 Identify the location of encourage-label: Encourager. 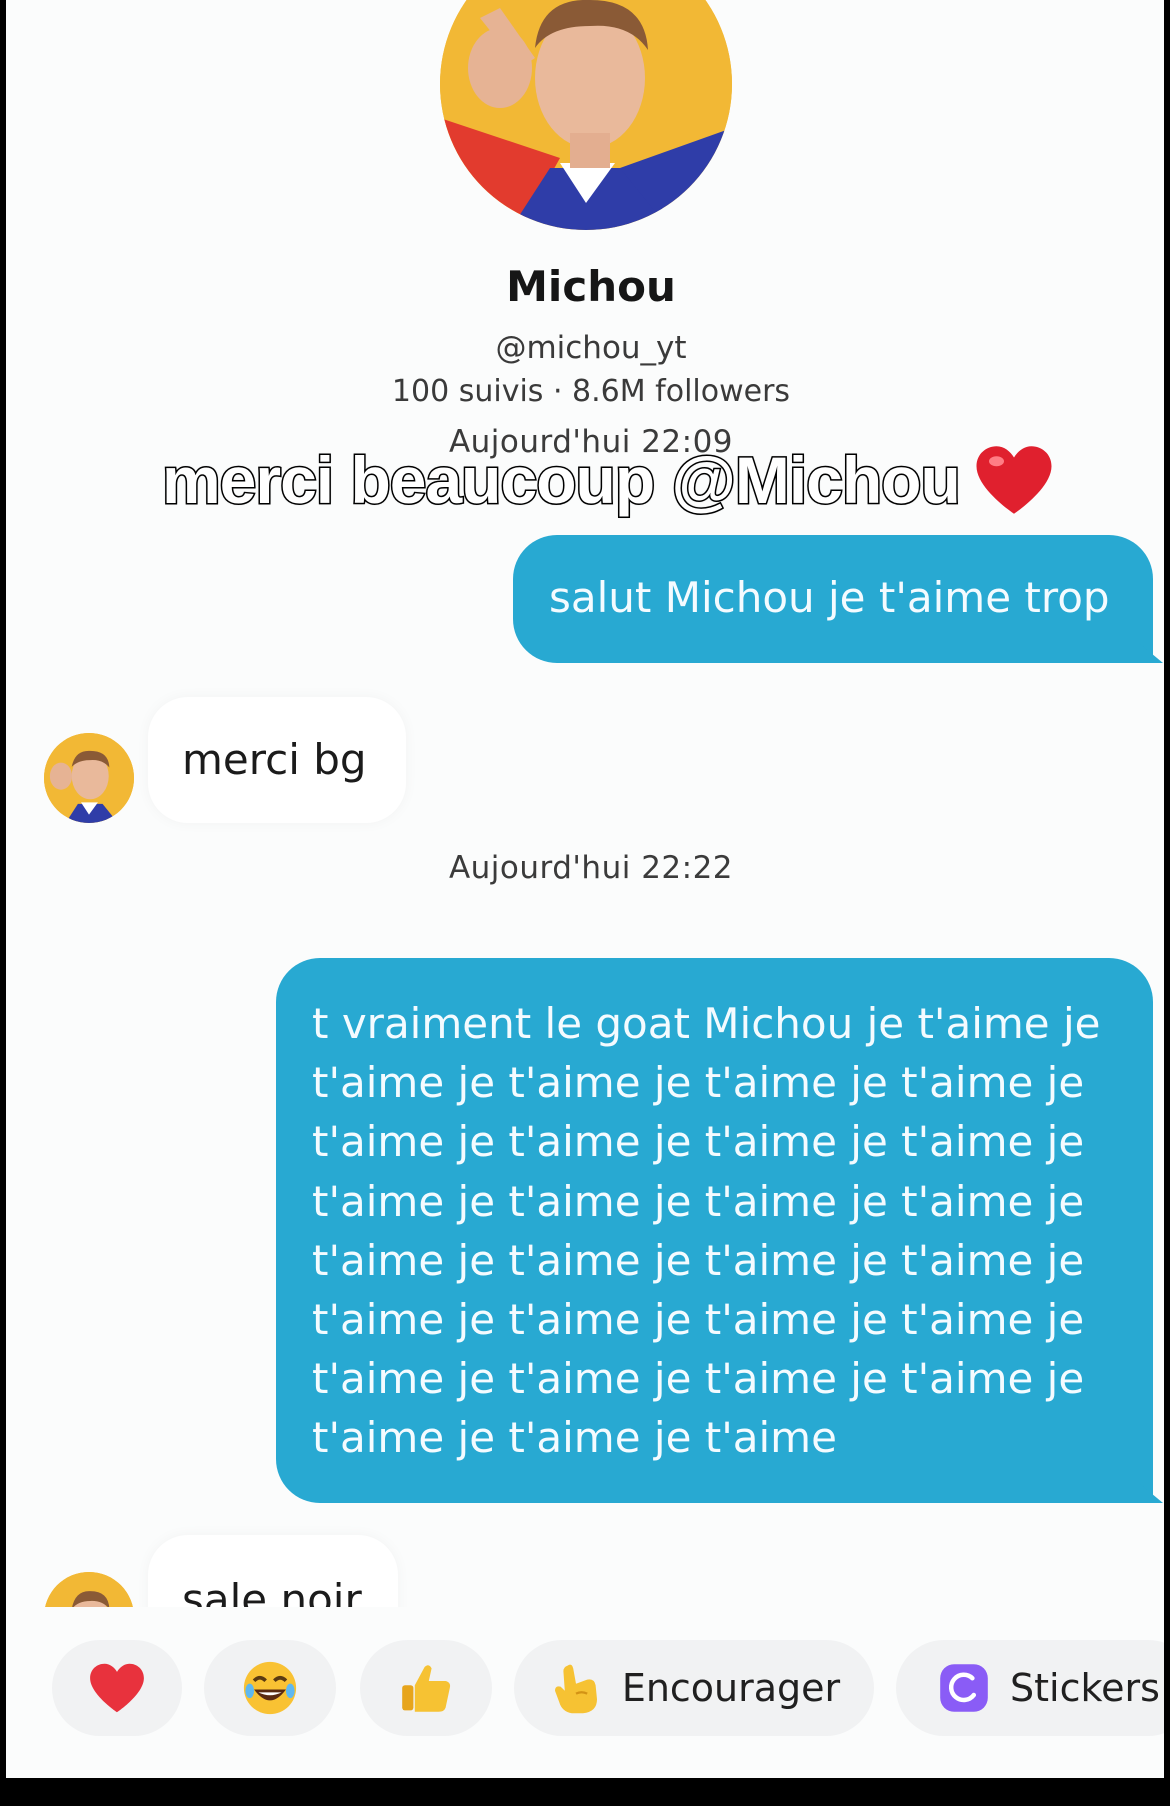
(731, 1688).